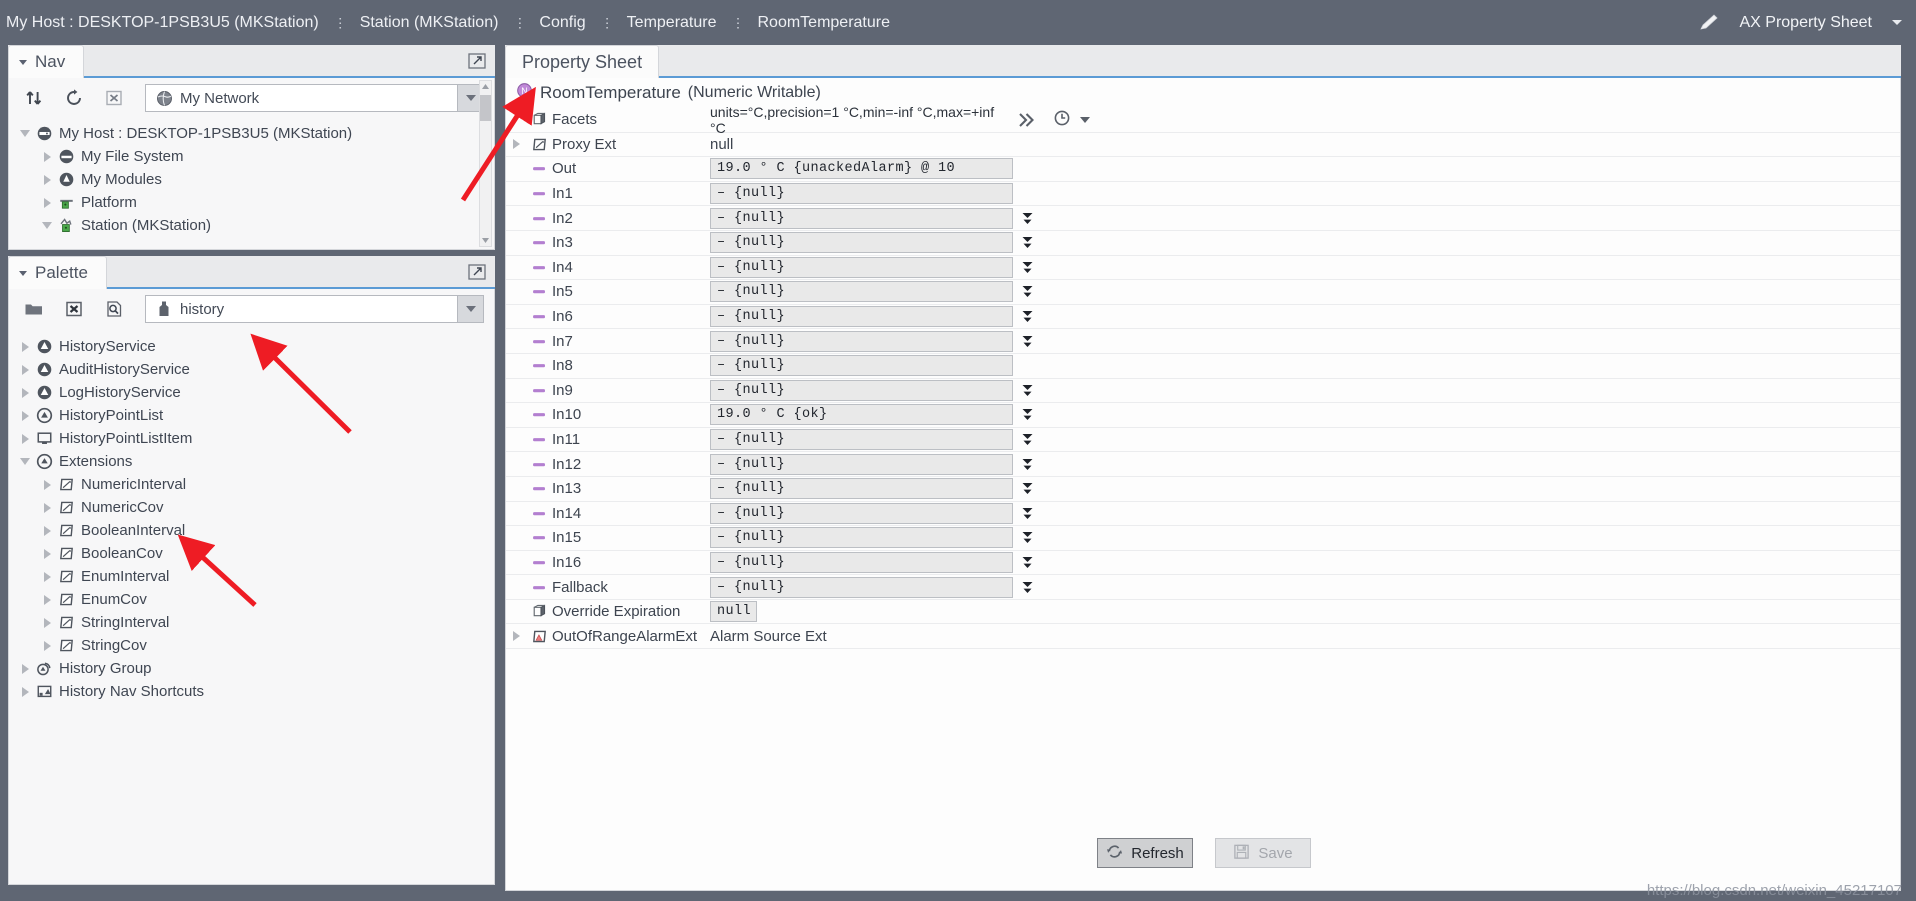 This screenshot has width=1916, height=901. What do you see at coordinates (804, 23) in the screenshot?
I see `breadcrumb-item-4: ⋮ RoomTemperature` at bounding box center [804, 23].